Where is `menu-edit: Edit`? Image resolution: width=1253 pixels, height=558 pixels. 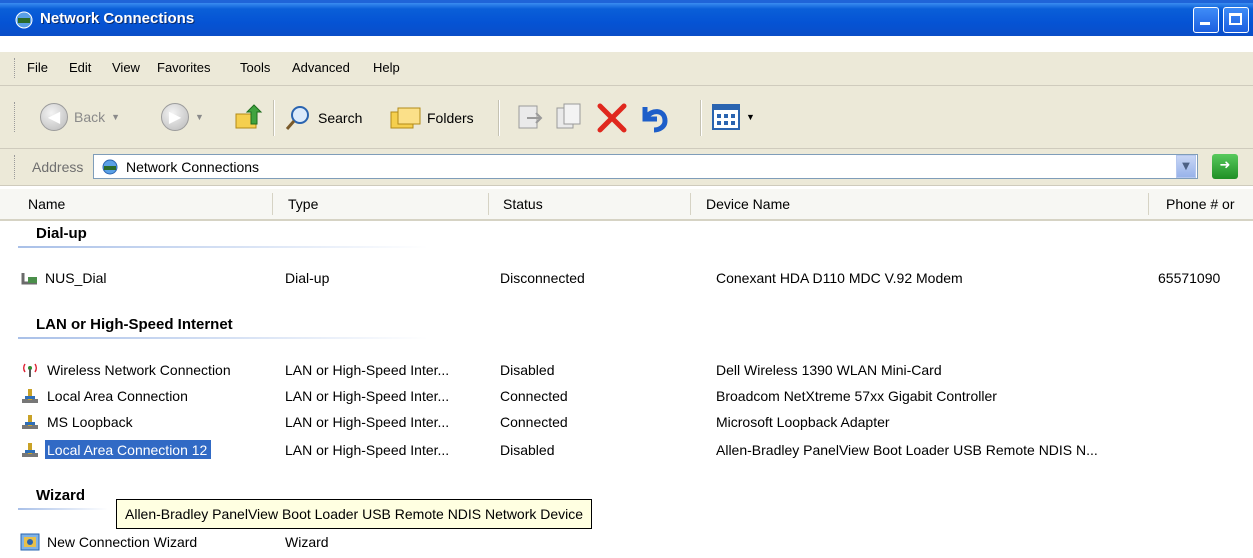 menu-edit: Edit is located at coordinates (80, 67).